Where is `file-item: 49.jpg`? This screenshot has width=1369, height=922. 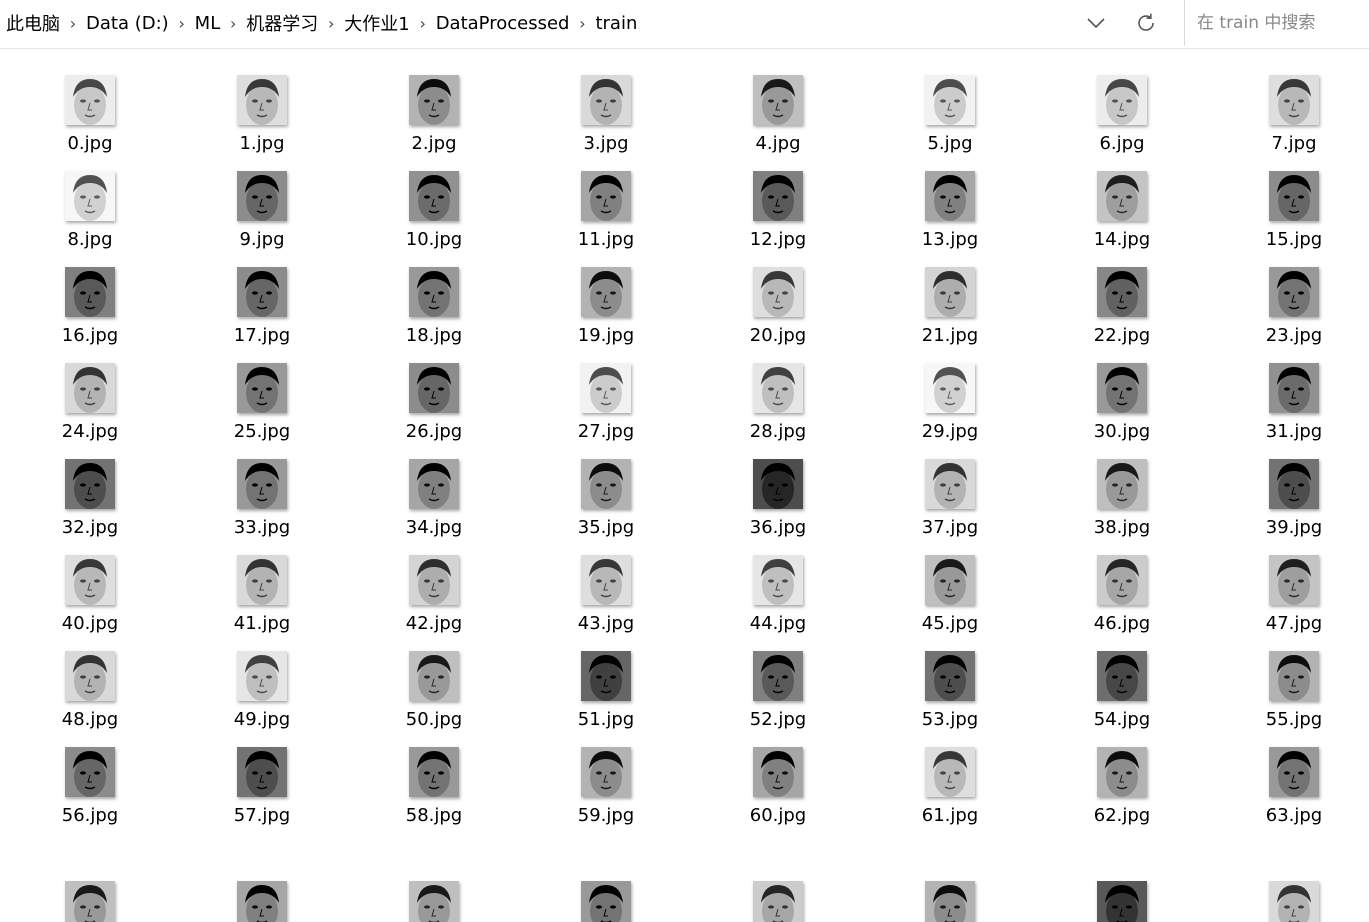 file-item: 49.jpg is located at coordinates (262, 677).